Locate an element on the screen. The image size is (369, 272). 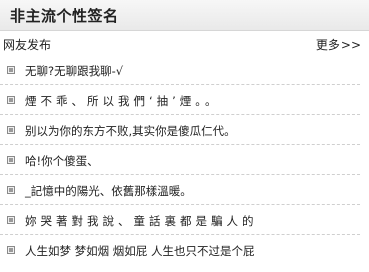
list-item: 妳哭著對我說、童話裏都是騙人的 is located at coordinates (180, 220).